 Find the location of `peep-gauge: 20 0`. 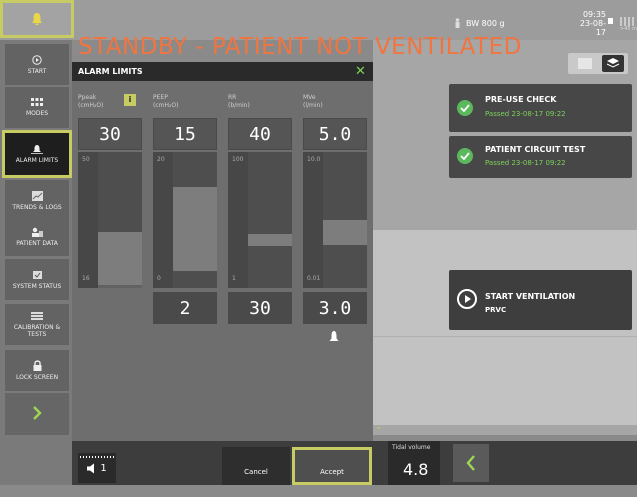

peep-gauge: 20 0 is located at coordinates (185, 220).